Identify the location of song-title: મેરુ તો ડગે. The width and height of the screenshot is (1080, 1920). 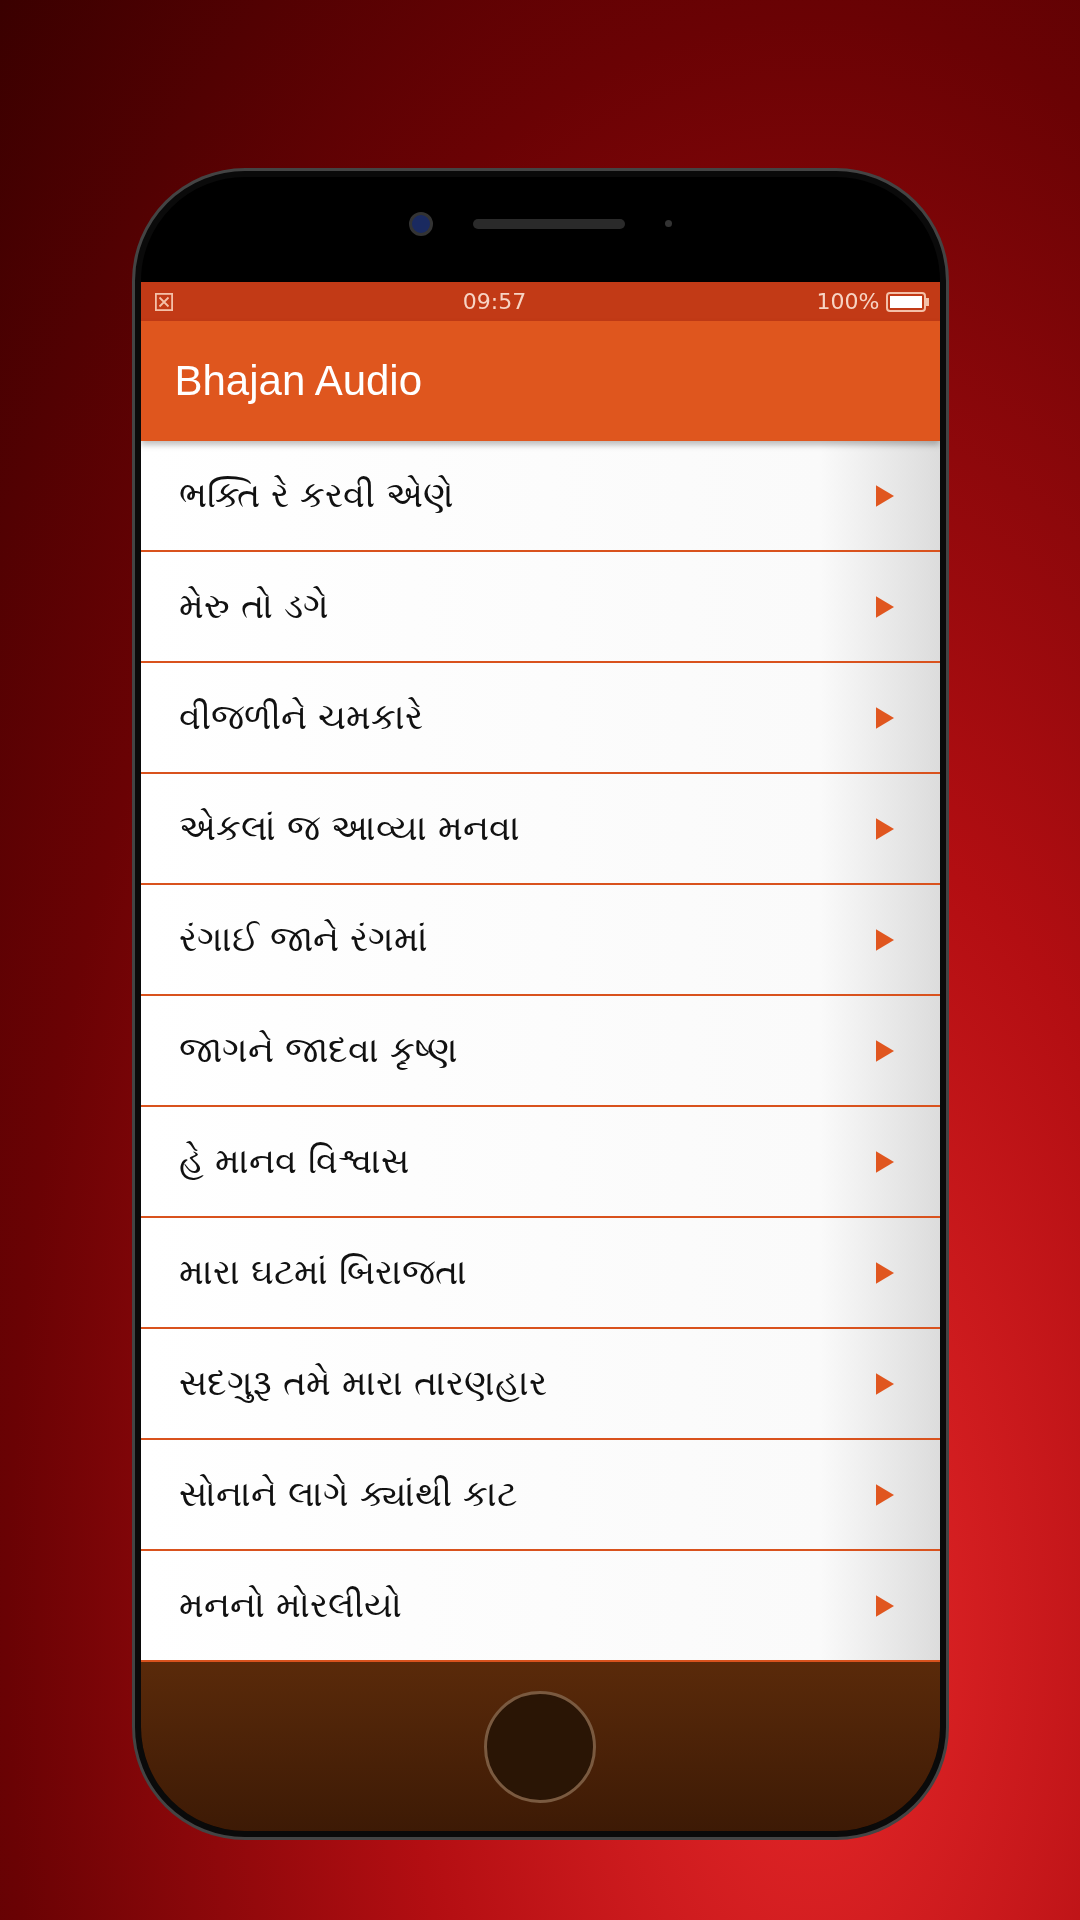
(253, 606).